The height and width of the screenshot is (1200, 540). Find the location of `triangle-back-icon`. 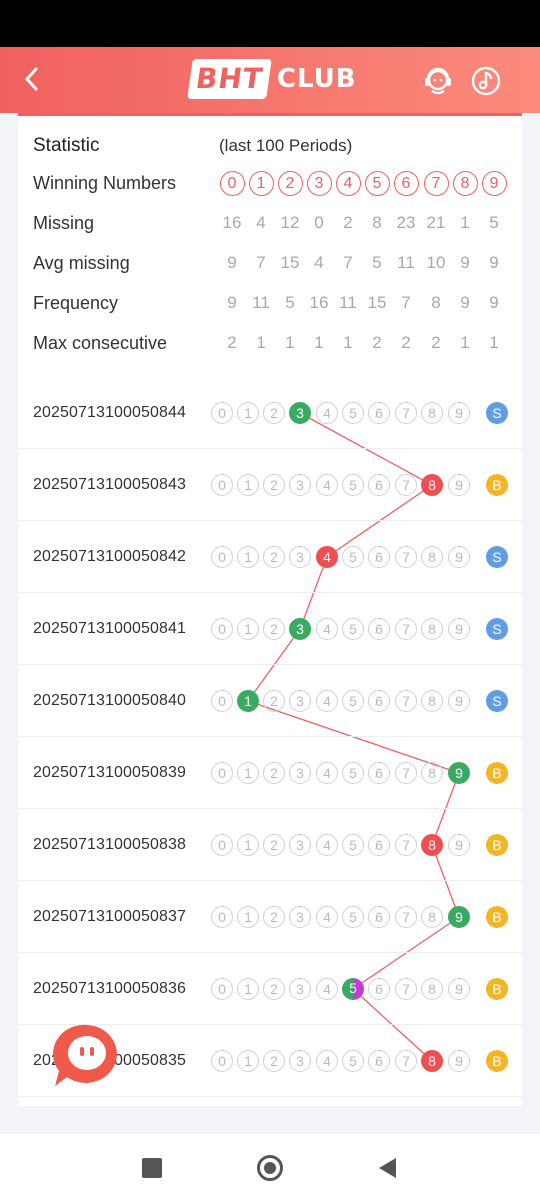

triangle-back-icon is located at coordinates (387, 1168).